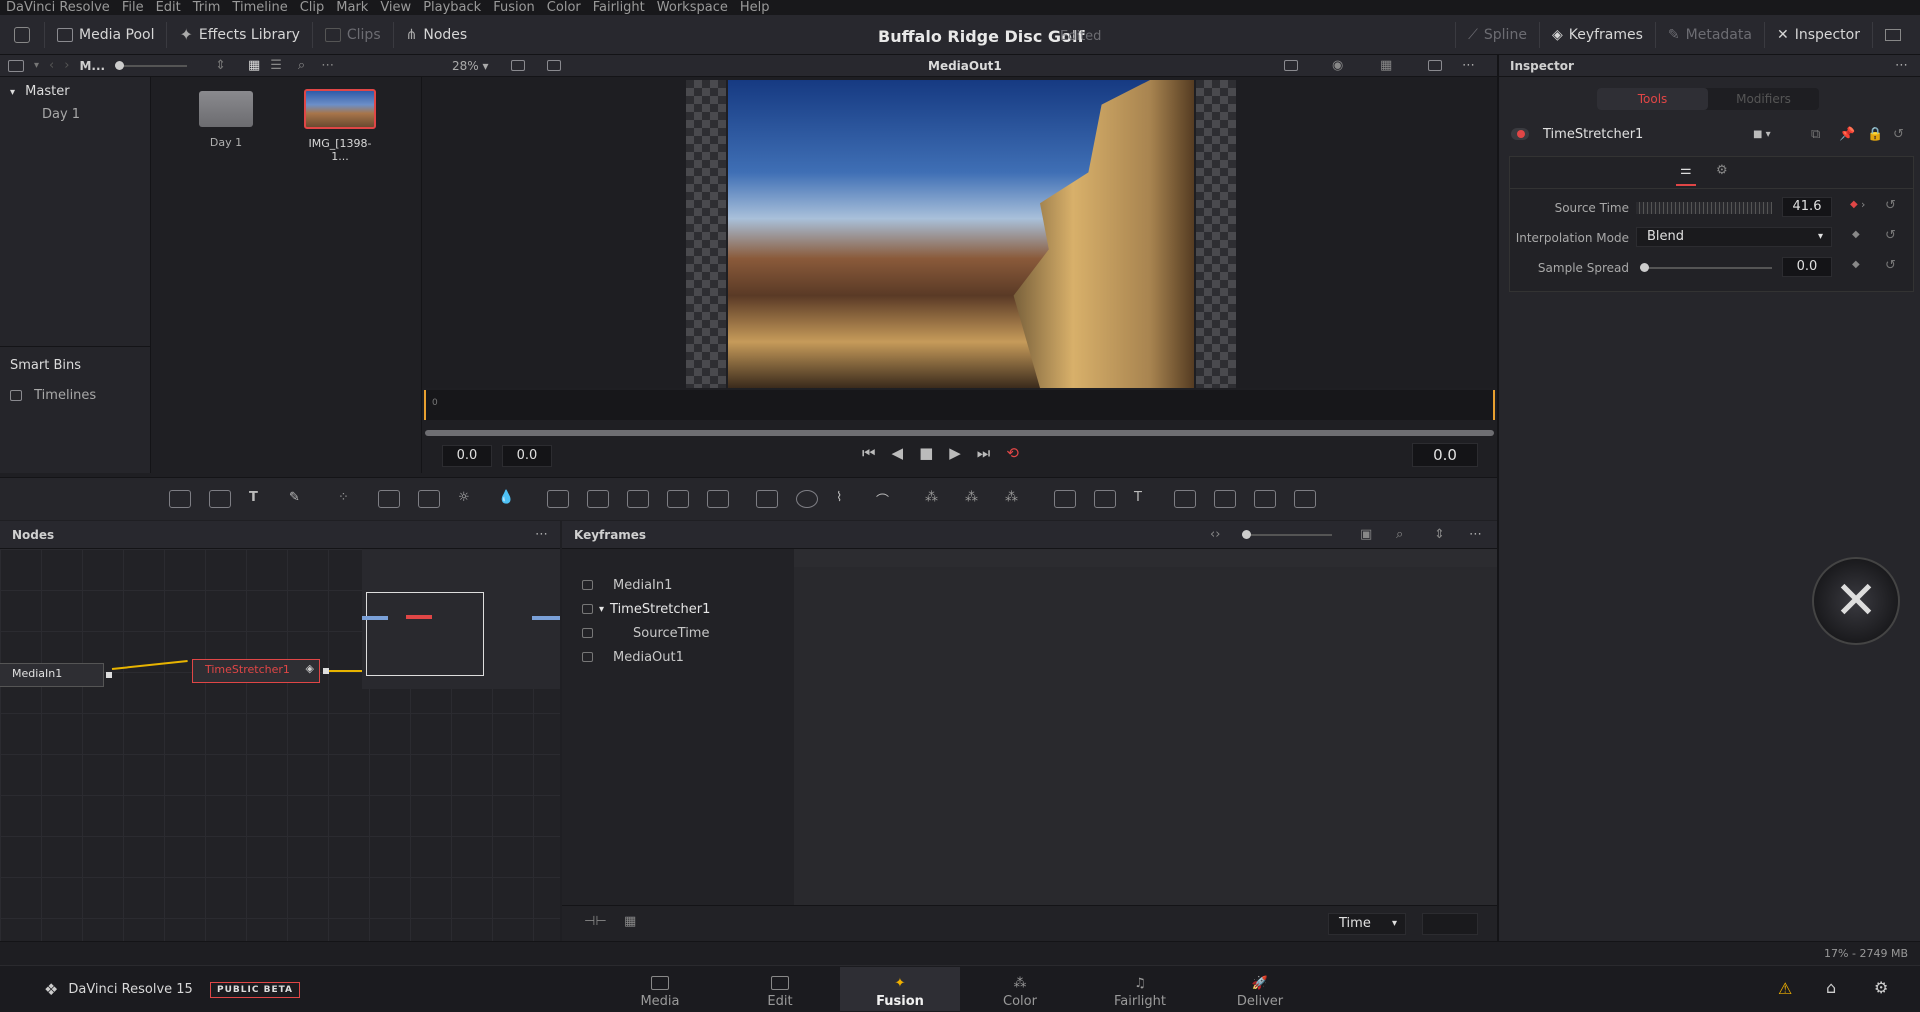  I want to click on image-tool-icon, so click(220, 499).